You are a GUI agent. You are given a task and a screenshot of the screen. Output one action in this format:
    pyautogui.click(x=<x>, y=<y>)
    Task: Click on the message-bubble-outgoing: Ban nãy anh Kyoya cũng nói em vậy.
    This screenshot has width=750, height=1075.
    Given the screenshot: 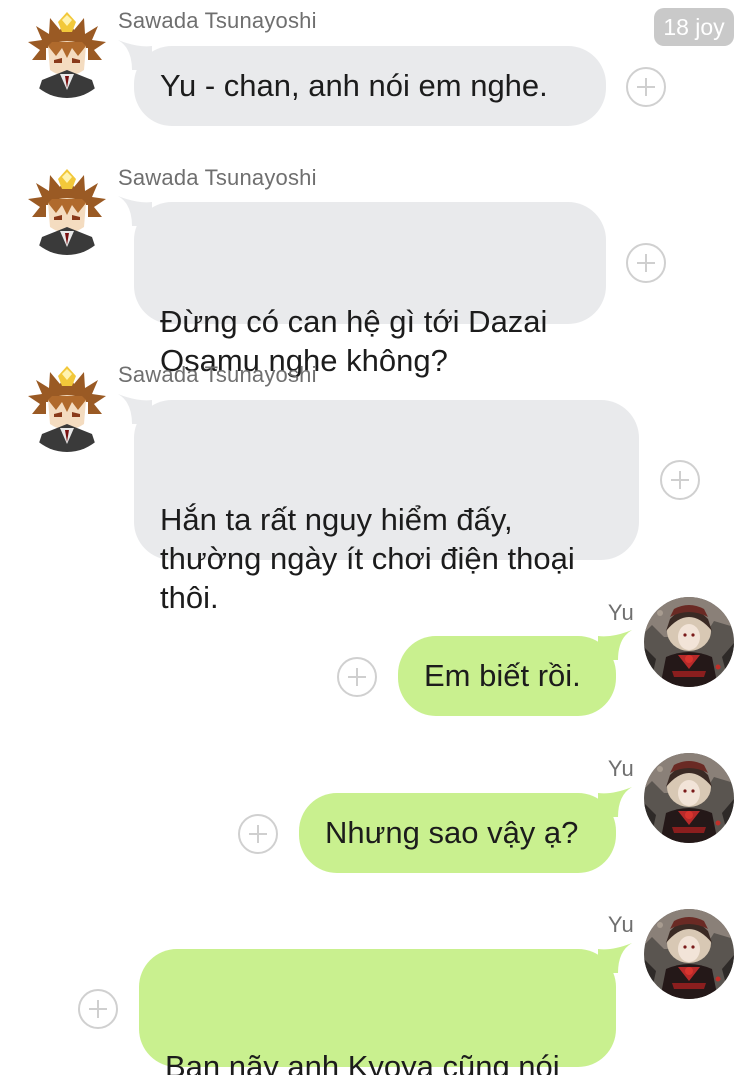 What is the action you would take?
    pyautogui.click(x=377, y=1012)
    